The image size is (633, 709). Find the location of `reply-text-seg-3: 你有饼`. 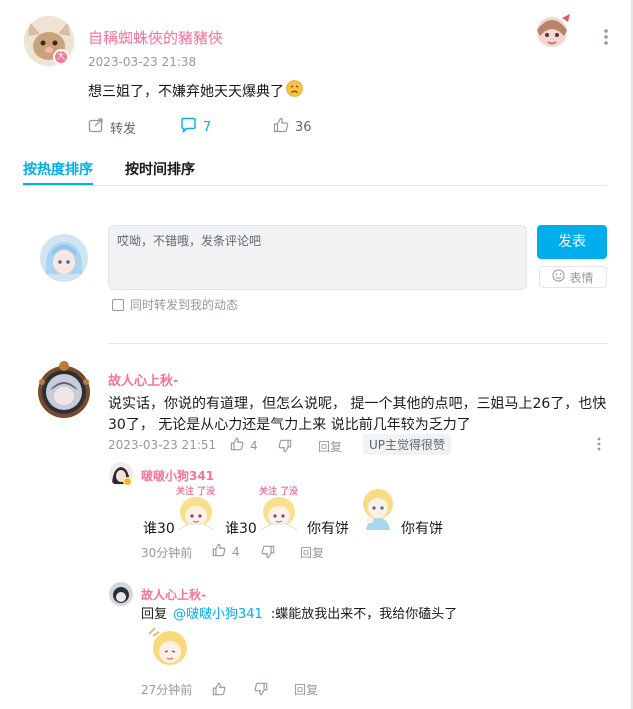

reply-text-seg-3: 你有饼 is located at coordinates (328, 529).